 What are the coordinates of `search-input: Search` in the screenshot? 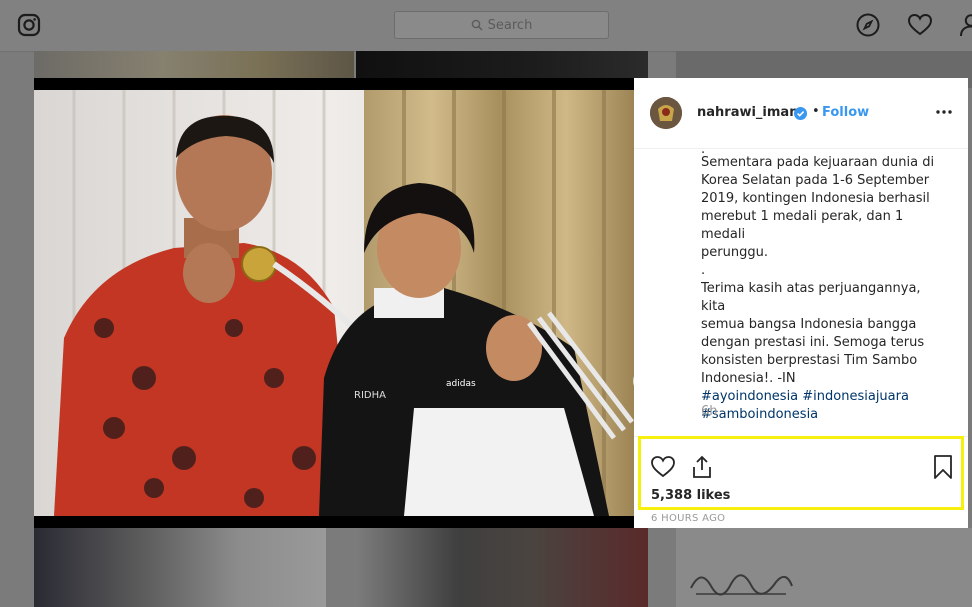 It's located at (501, 25).